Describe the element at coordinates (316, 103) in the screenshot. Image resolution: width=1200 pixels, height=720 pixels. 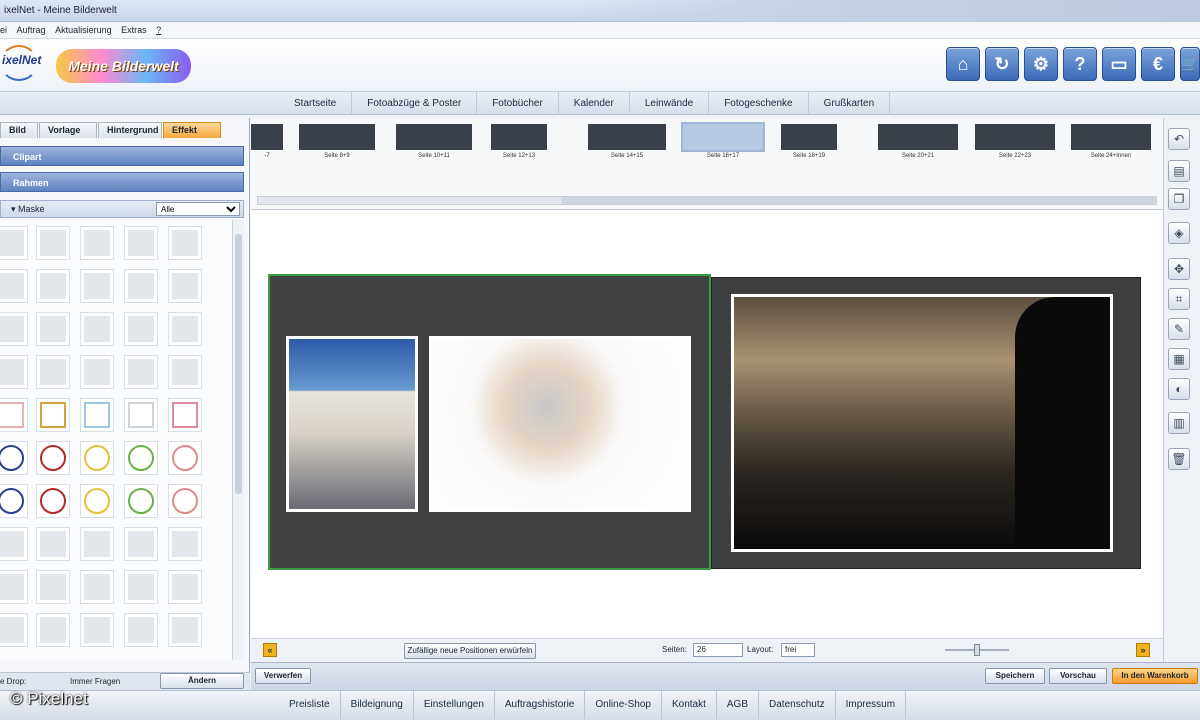
I see `nav-startseite: Startseite` at that location.